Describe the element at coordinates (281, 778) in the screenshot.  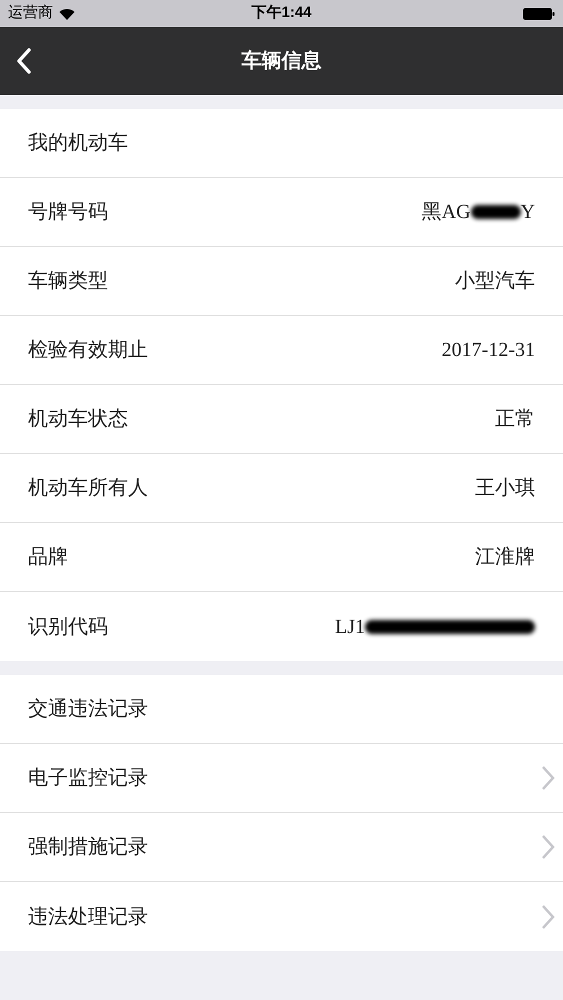
I see `list-item: 电子监控记录` at that location.